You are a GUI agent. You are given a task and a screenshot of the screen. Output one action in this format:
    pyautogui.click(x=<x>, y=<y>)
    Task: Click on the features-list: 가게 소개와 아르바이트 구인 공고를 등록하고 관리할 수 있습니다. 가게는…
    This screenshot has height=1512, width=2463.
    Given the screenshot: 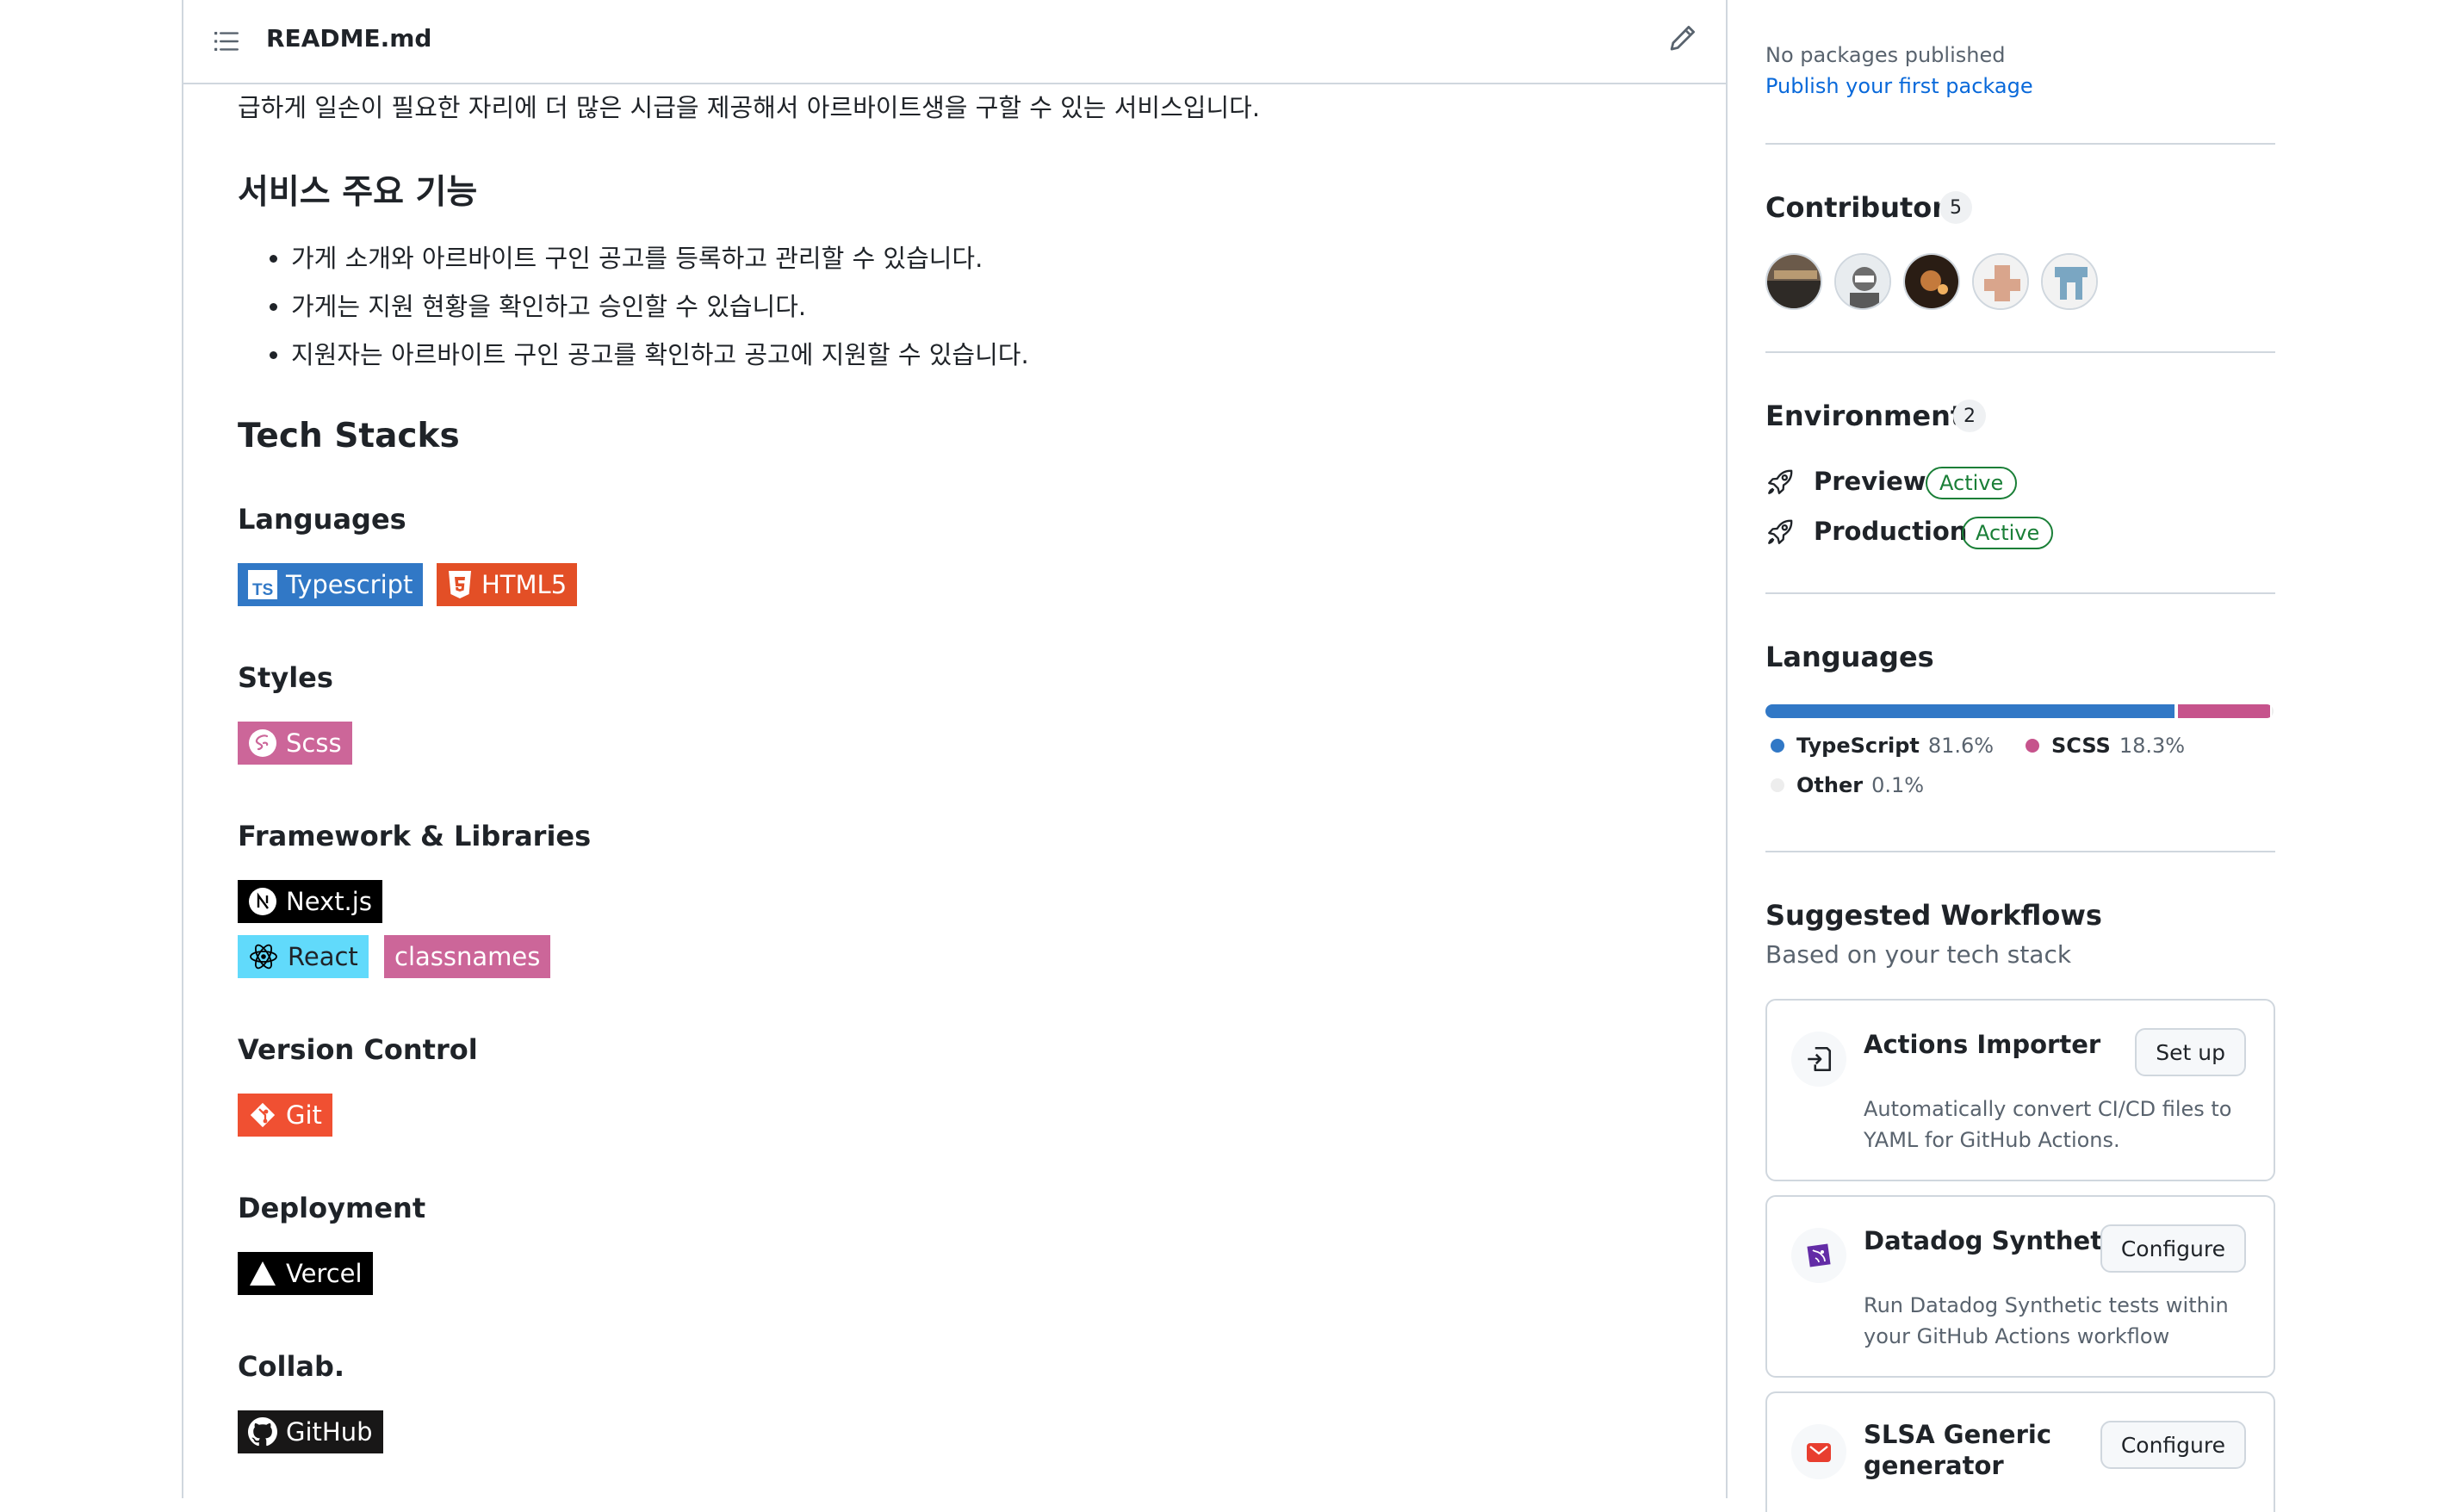 What is the action you would take?
    pyautogui.click(x=633, y=306)
    